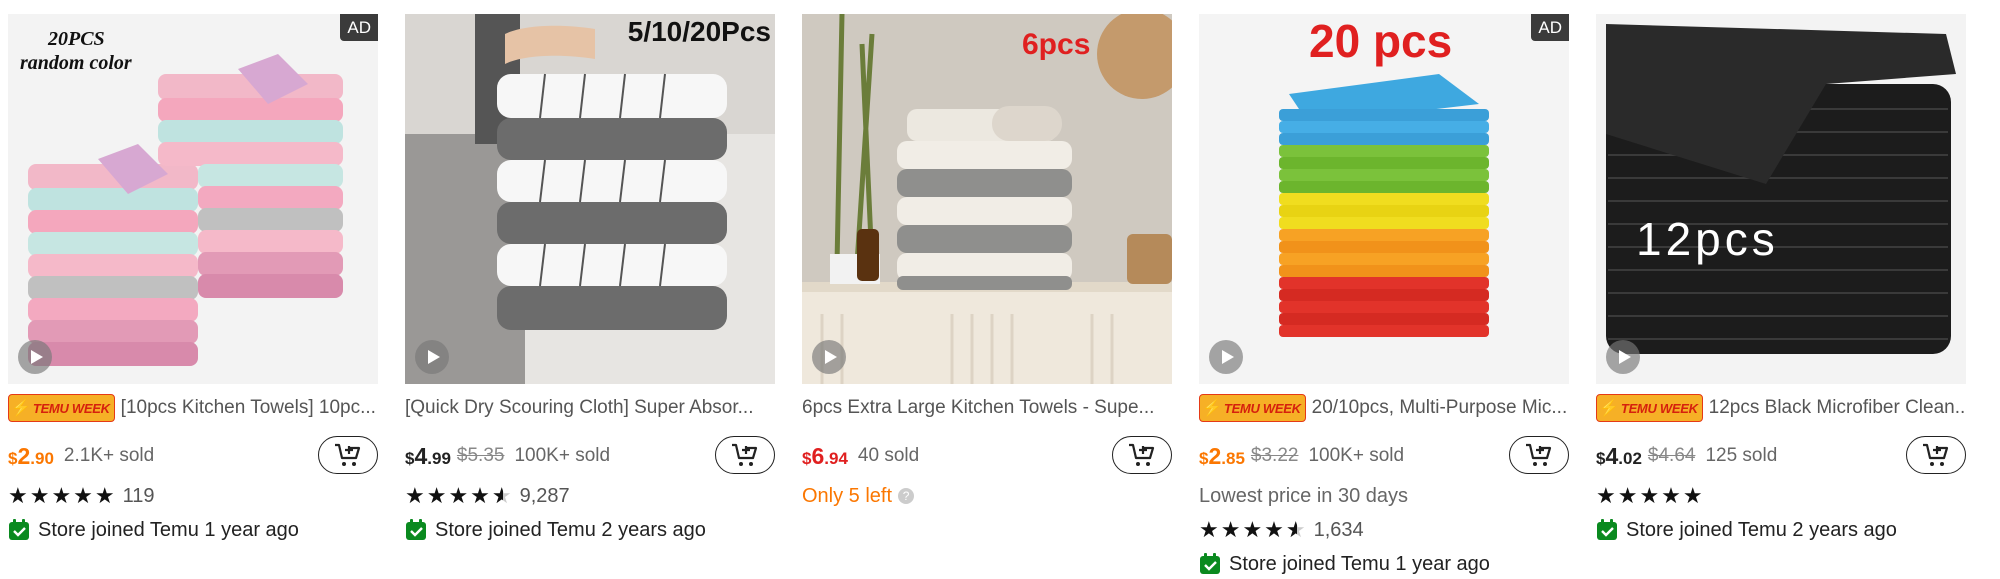 The image size is (2000, 579). What do you see at coordinates (193, 496) in the screenshot?
I see `rating-row: ★★★★★ 119` at bounding box center [193, 496].